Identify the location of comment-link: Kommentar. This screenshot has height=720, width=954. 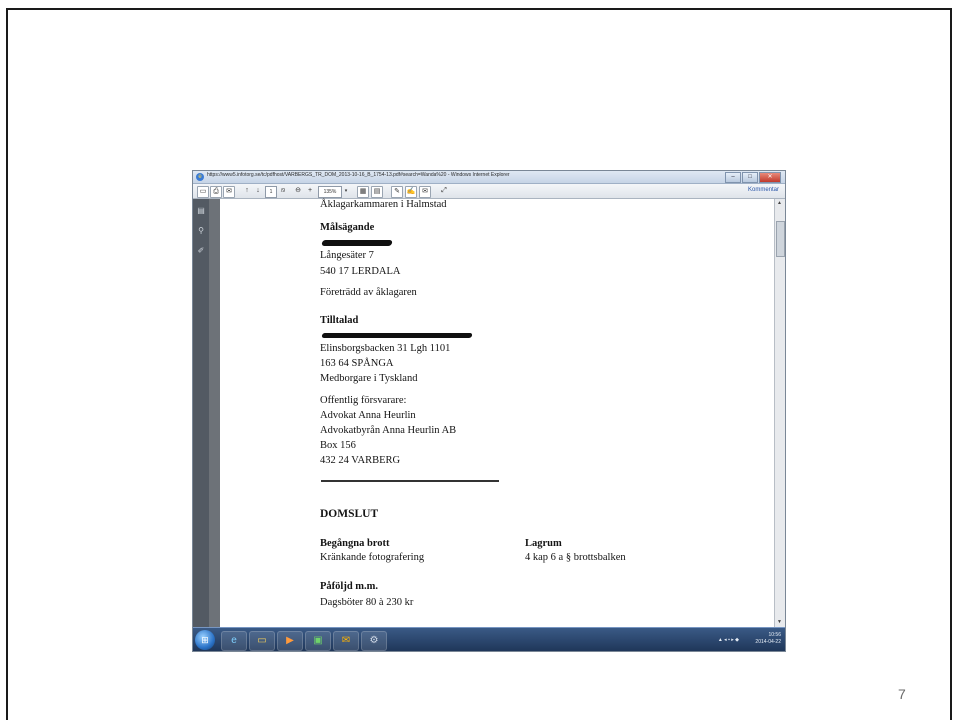
(763, 190).